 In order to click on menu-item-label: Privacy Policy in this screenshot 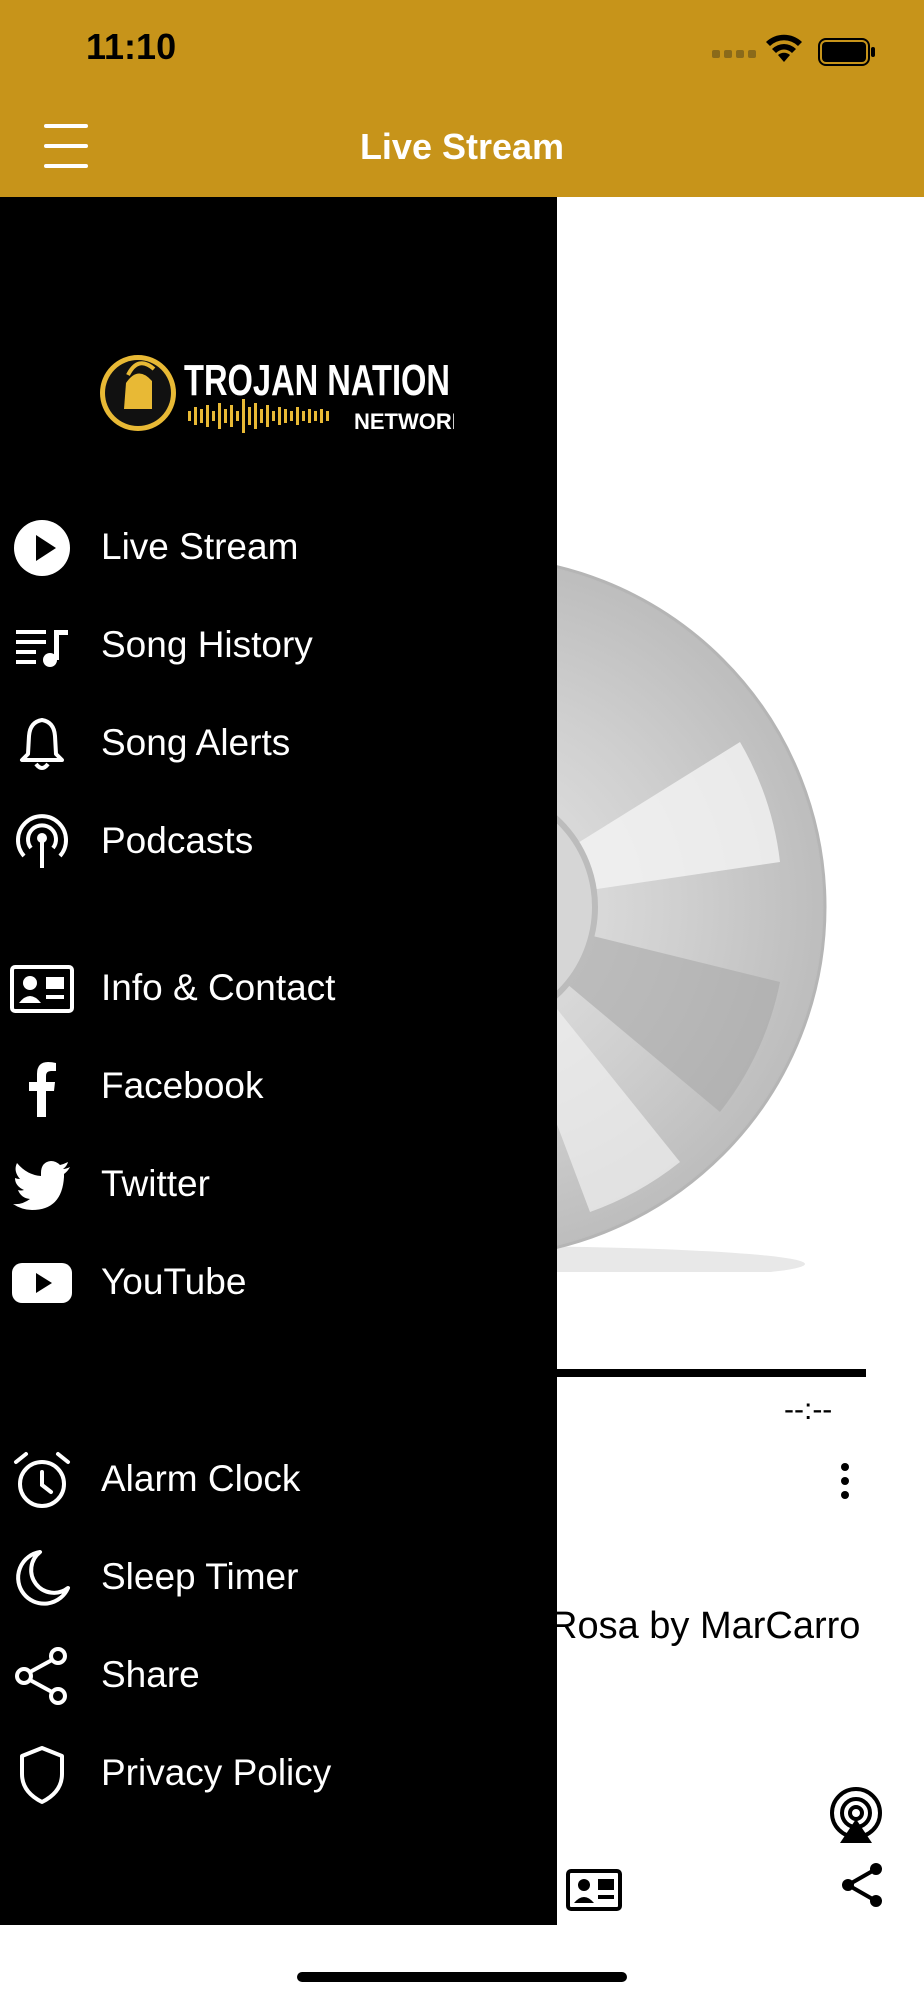, I will do `click(216, 1772)`.